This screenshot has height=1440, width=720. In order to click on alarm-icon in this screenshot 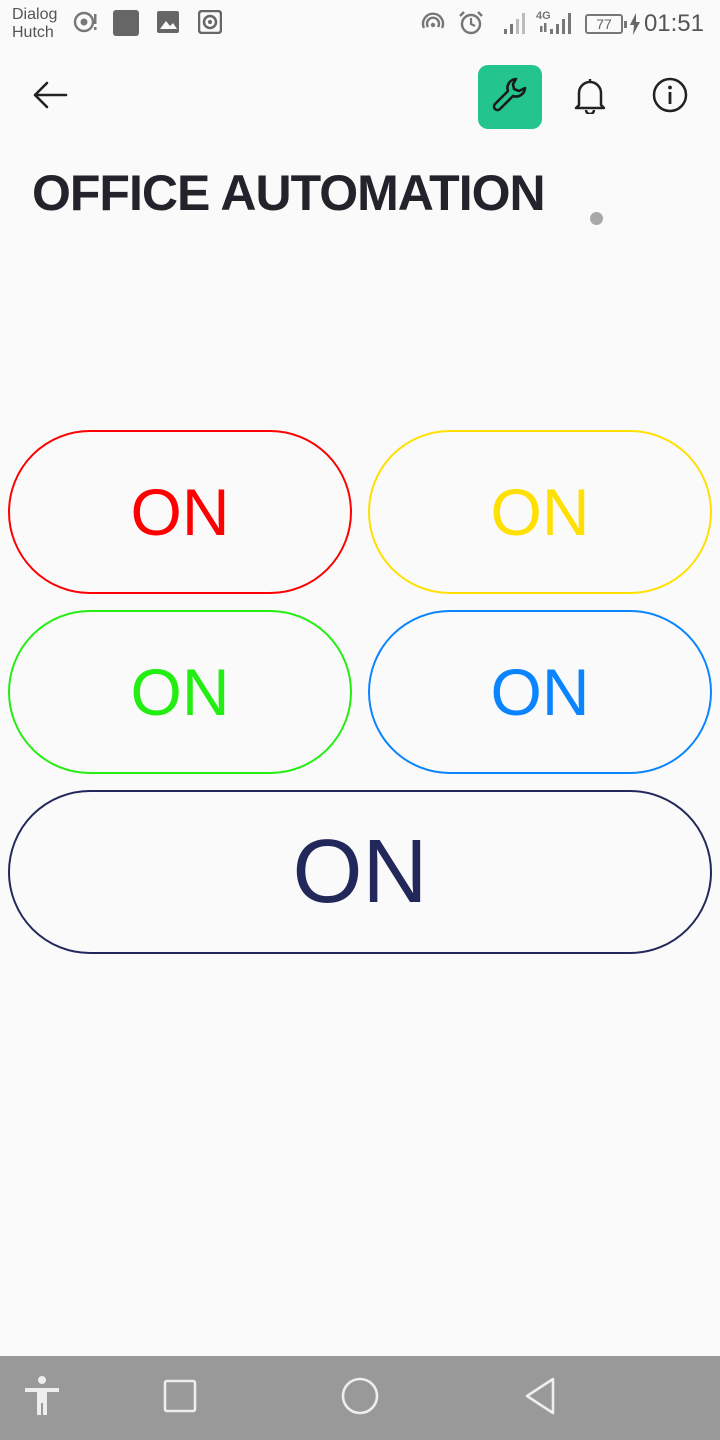, I will do `click(471, 25)`.